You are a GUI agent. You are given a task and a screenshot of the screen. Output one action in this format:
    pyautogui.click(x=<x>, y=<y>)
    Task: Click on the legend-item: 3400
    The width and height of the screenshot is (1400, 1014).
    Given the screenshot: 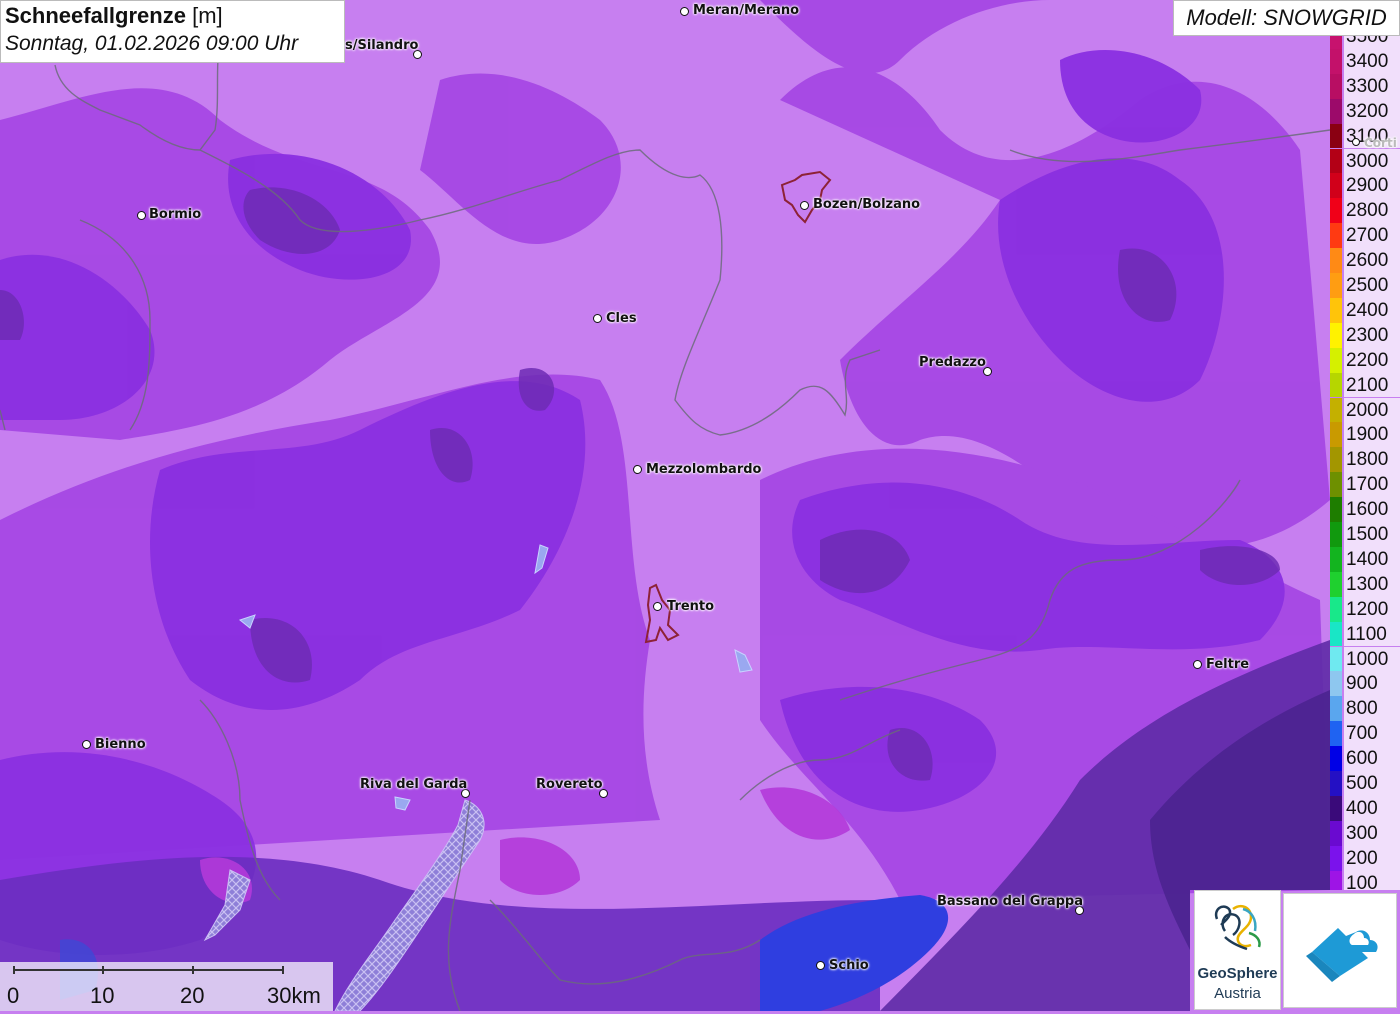 What is the action you would take?
    pyautogui.click(x=1364, y=61)
    